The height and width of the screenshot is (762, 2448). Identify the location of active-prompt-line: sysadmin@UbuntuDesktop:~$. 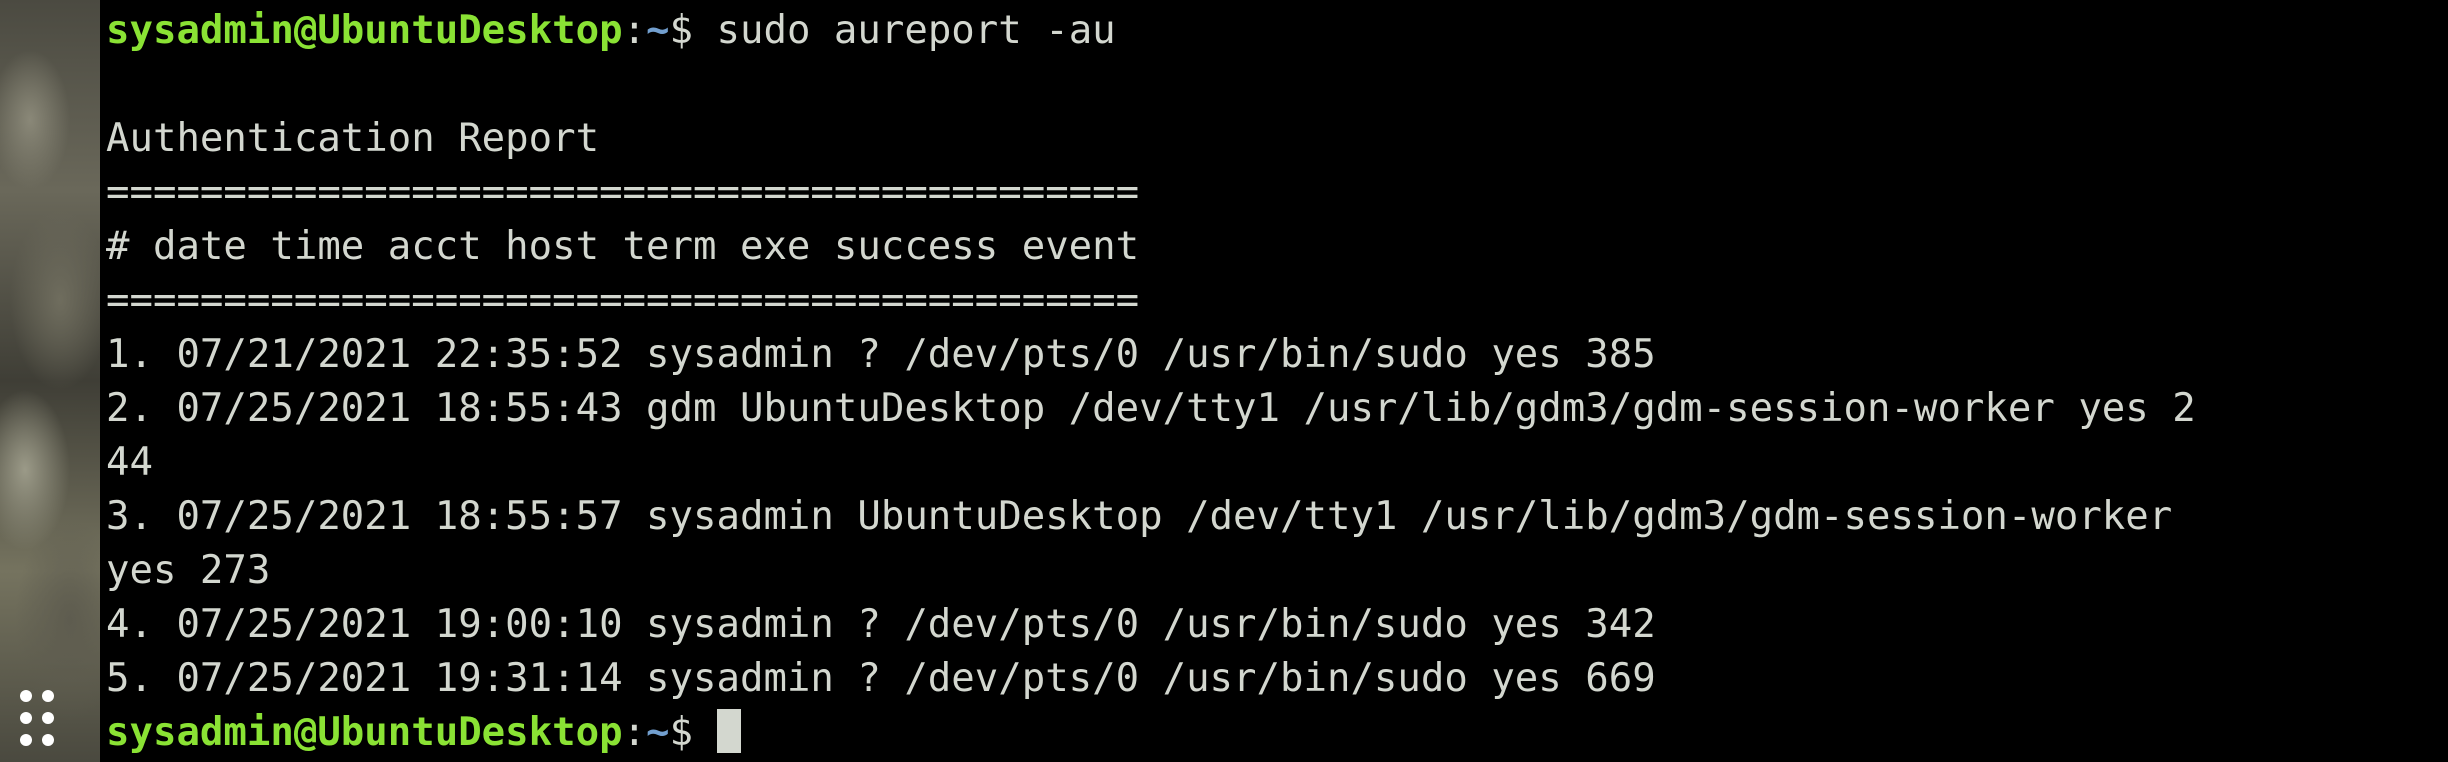
(1277, 733).